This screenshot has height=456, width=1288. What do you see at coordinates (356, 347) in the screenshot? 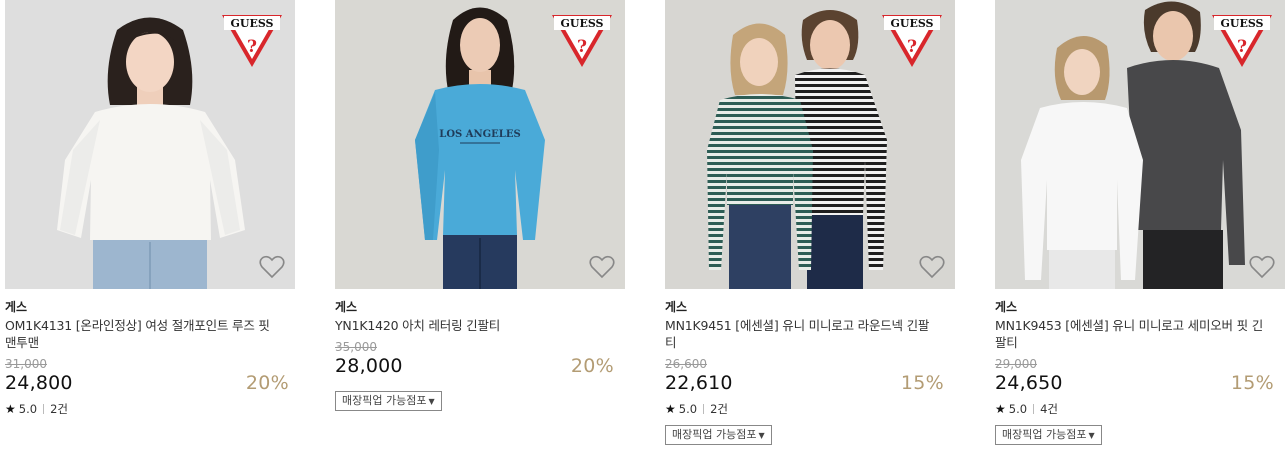
I see `original-price: 35,000` at bounding box center [356, 347].